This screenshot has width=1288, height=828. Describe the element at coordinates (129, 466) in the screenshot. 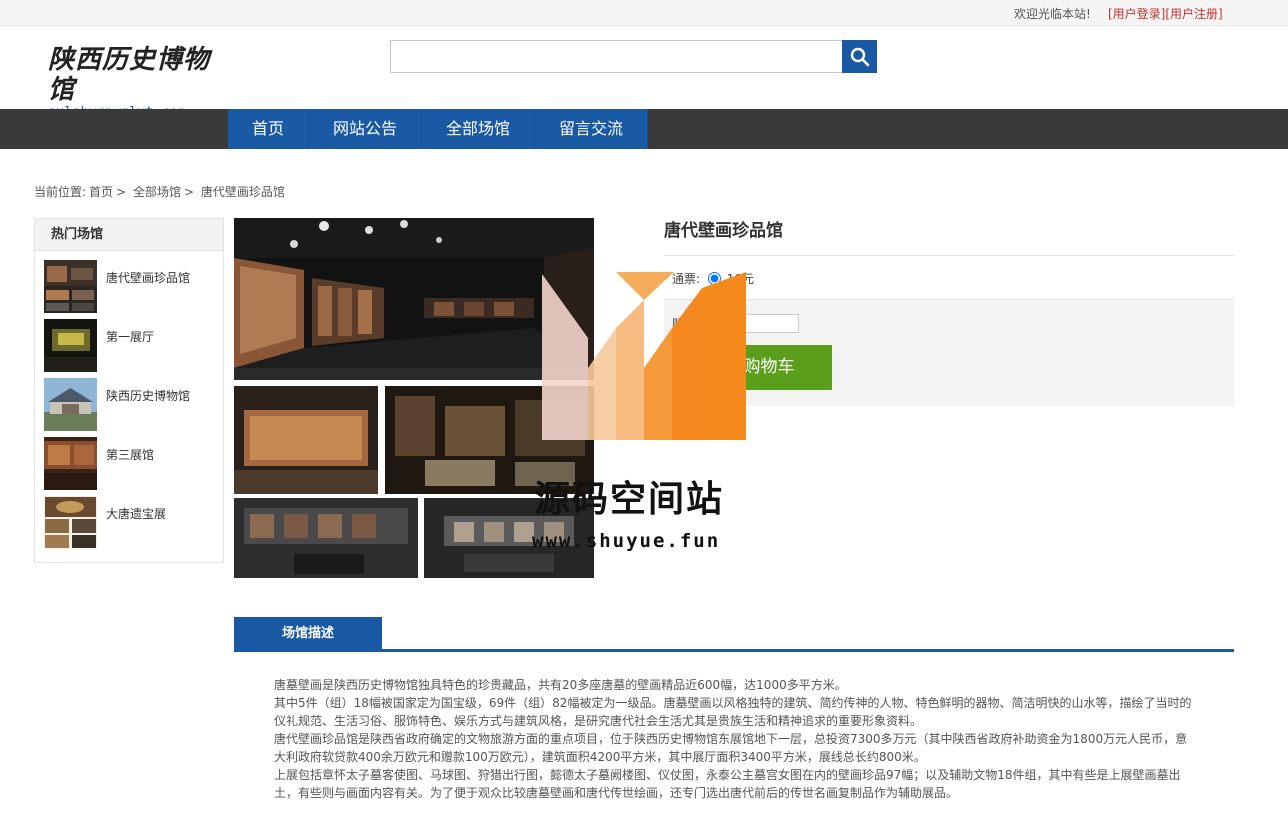

I see `sidebar-item: 第三展馆` at that location.